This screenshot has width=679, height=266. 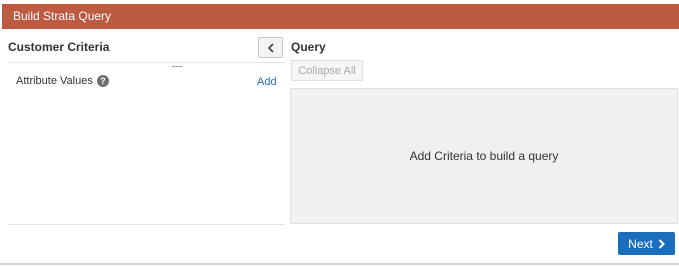 I want to click on collapse-all-button: Collapse All, so click(x=327, y=70).